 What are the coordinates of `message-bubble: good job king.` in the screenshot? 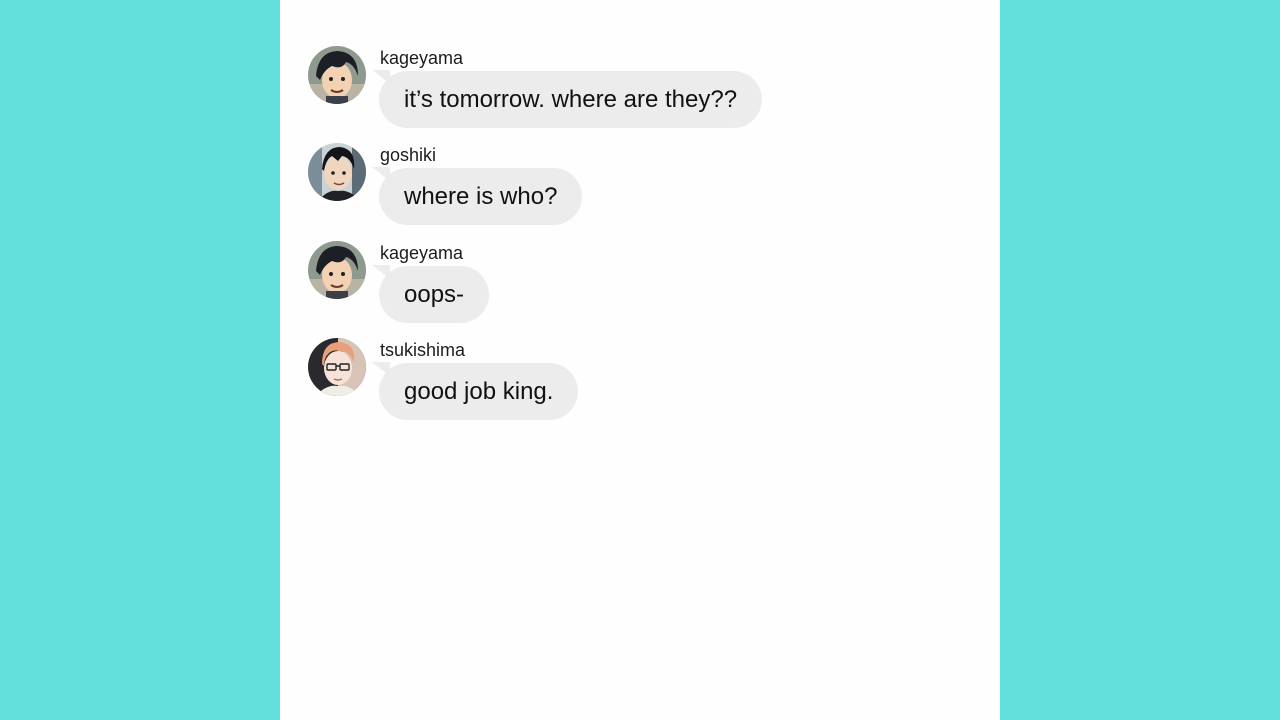 It's located at (479, 391).